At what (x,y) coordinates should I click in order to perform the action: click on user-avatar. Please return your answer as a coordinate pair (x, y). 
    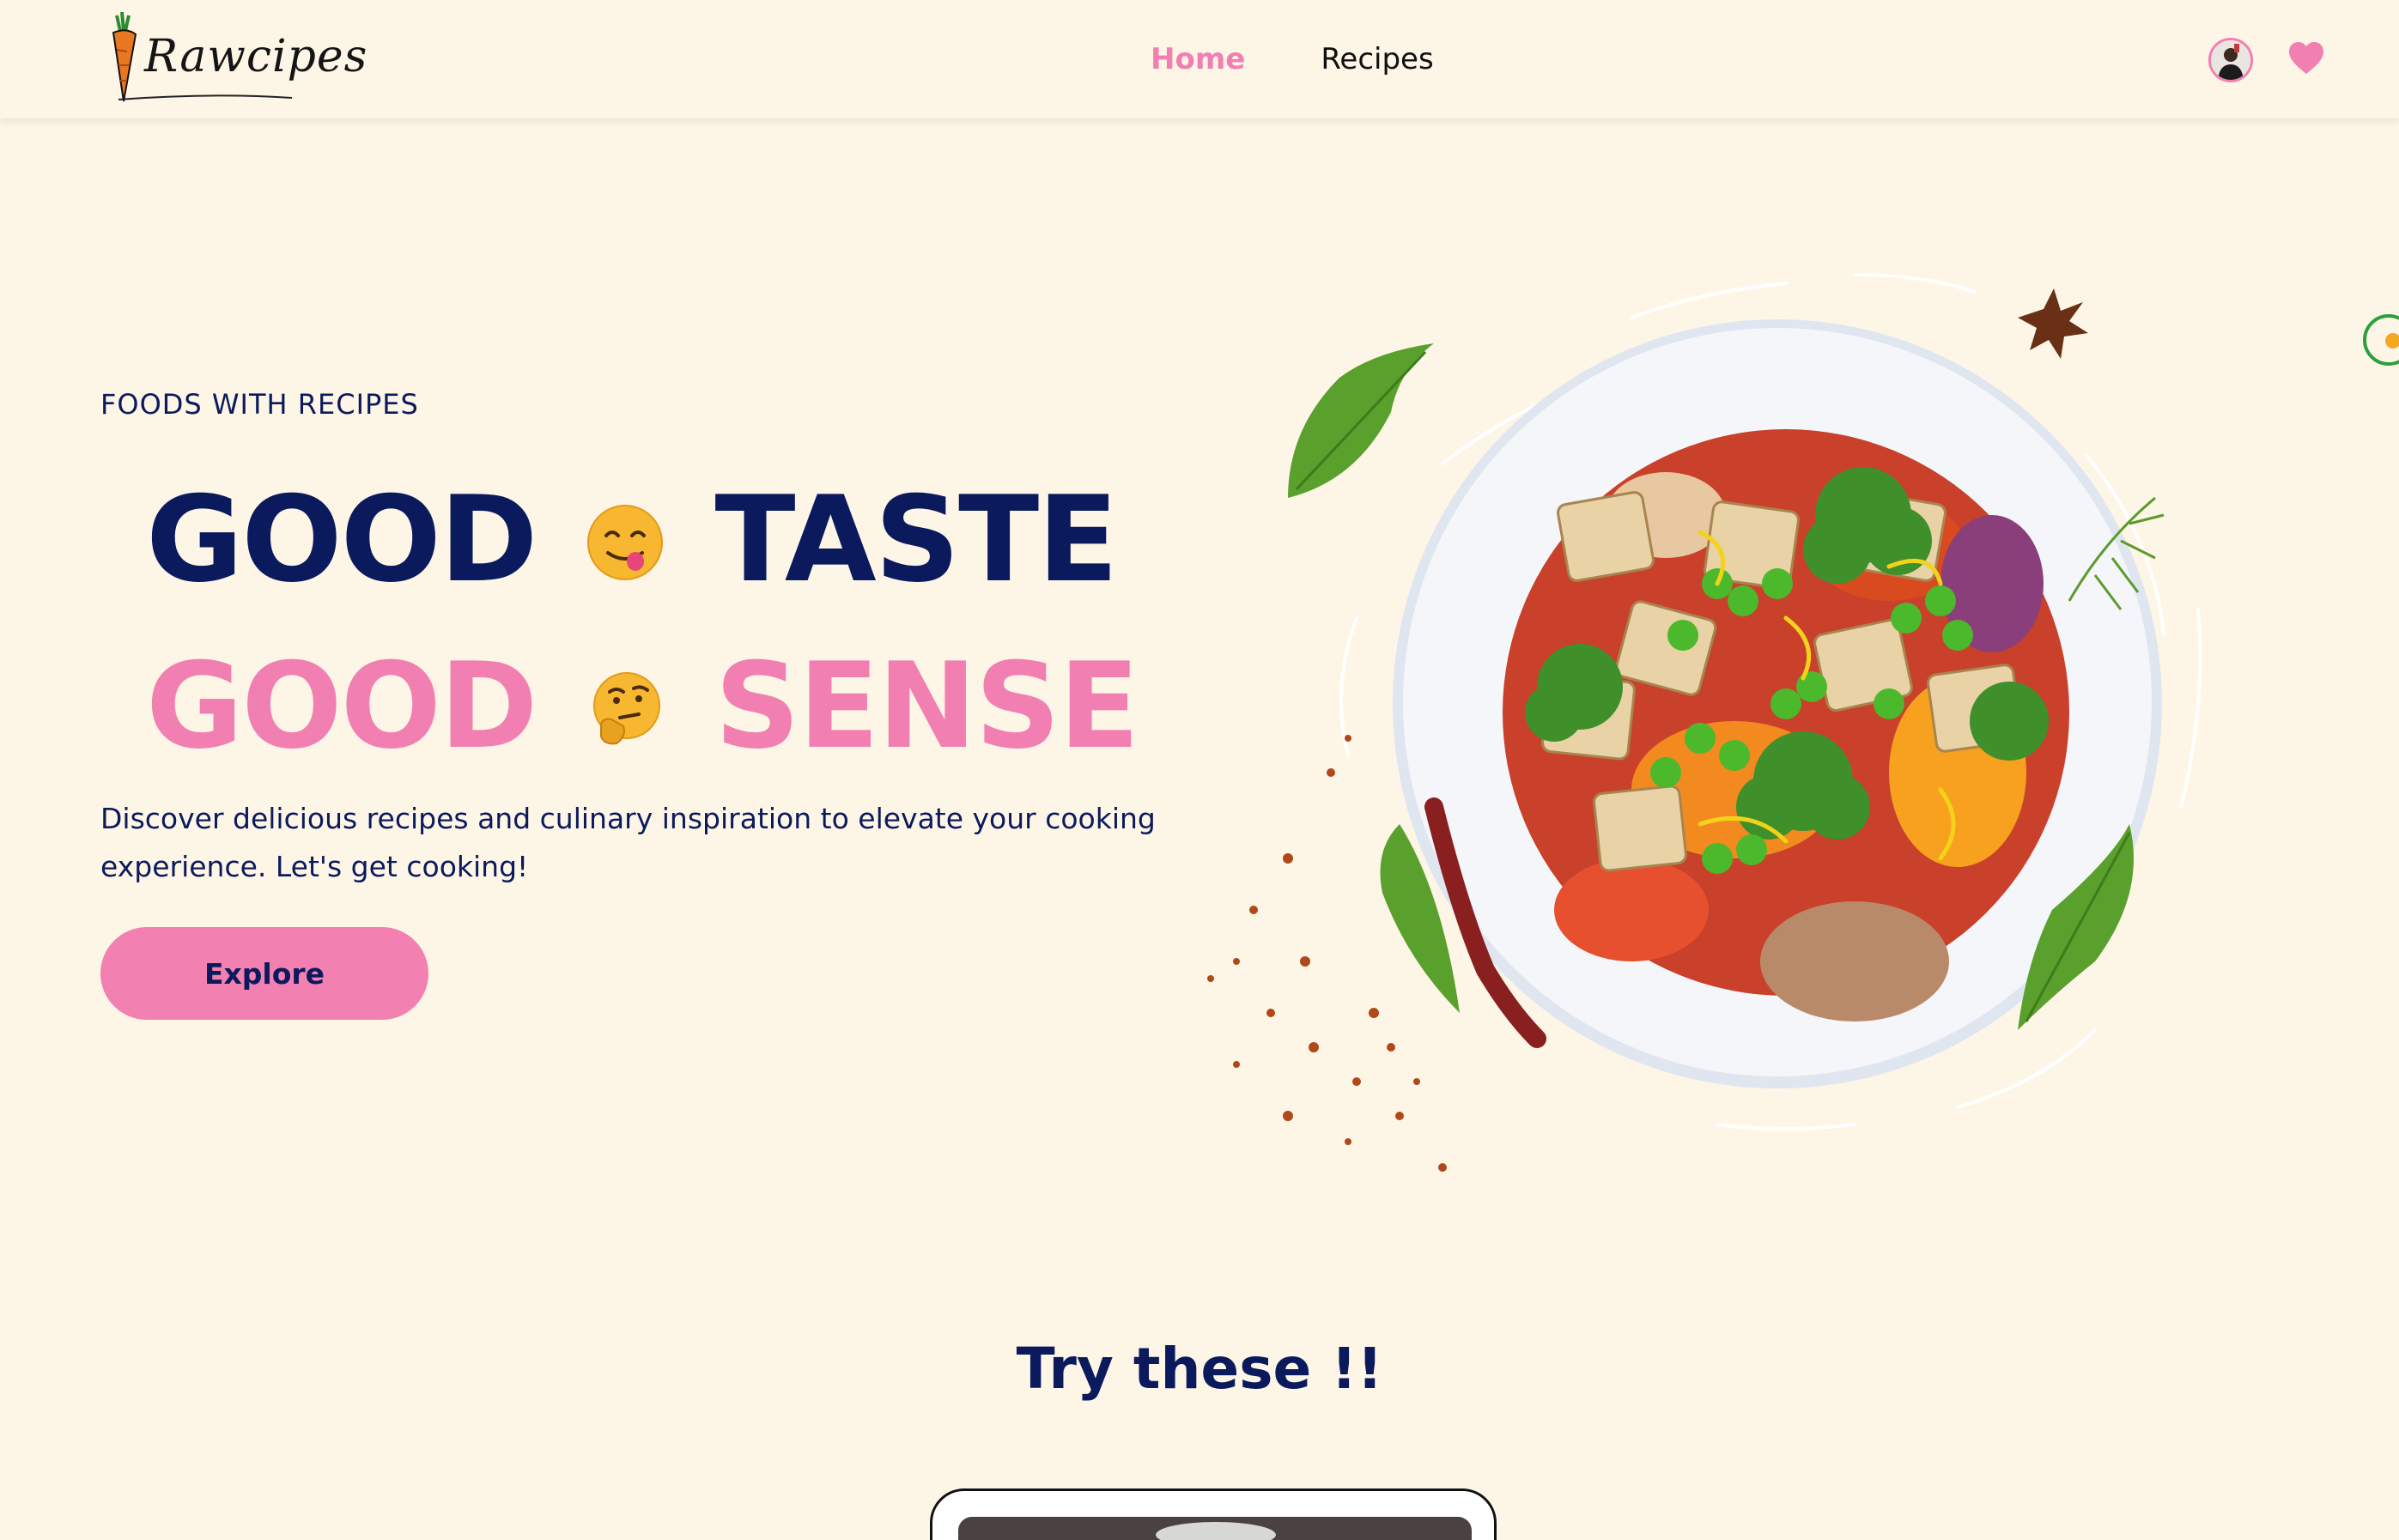
    Looking at the image, I should click on (2230, 60).